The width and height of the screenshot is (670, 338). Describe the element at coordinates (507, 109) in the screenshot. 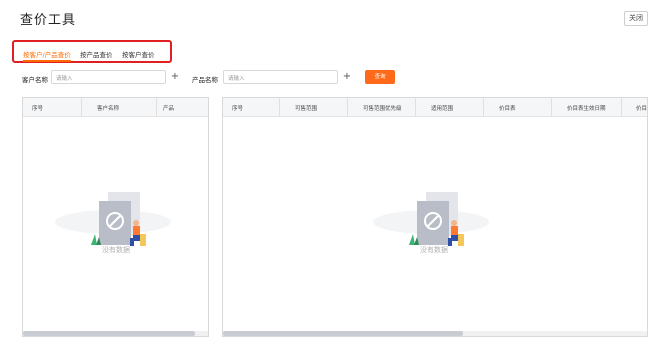

I see `column-header: 价目表` at that location.